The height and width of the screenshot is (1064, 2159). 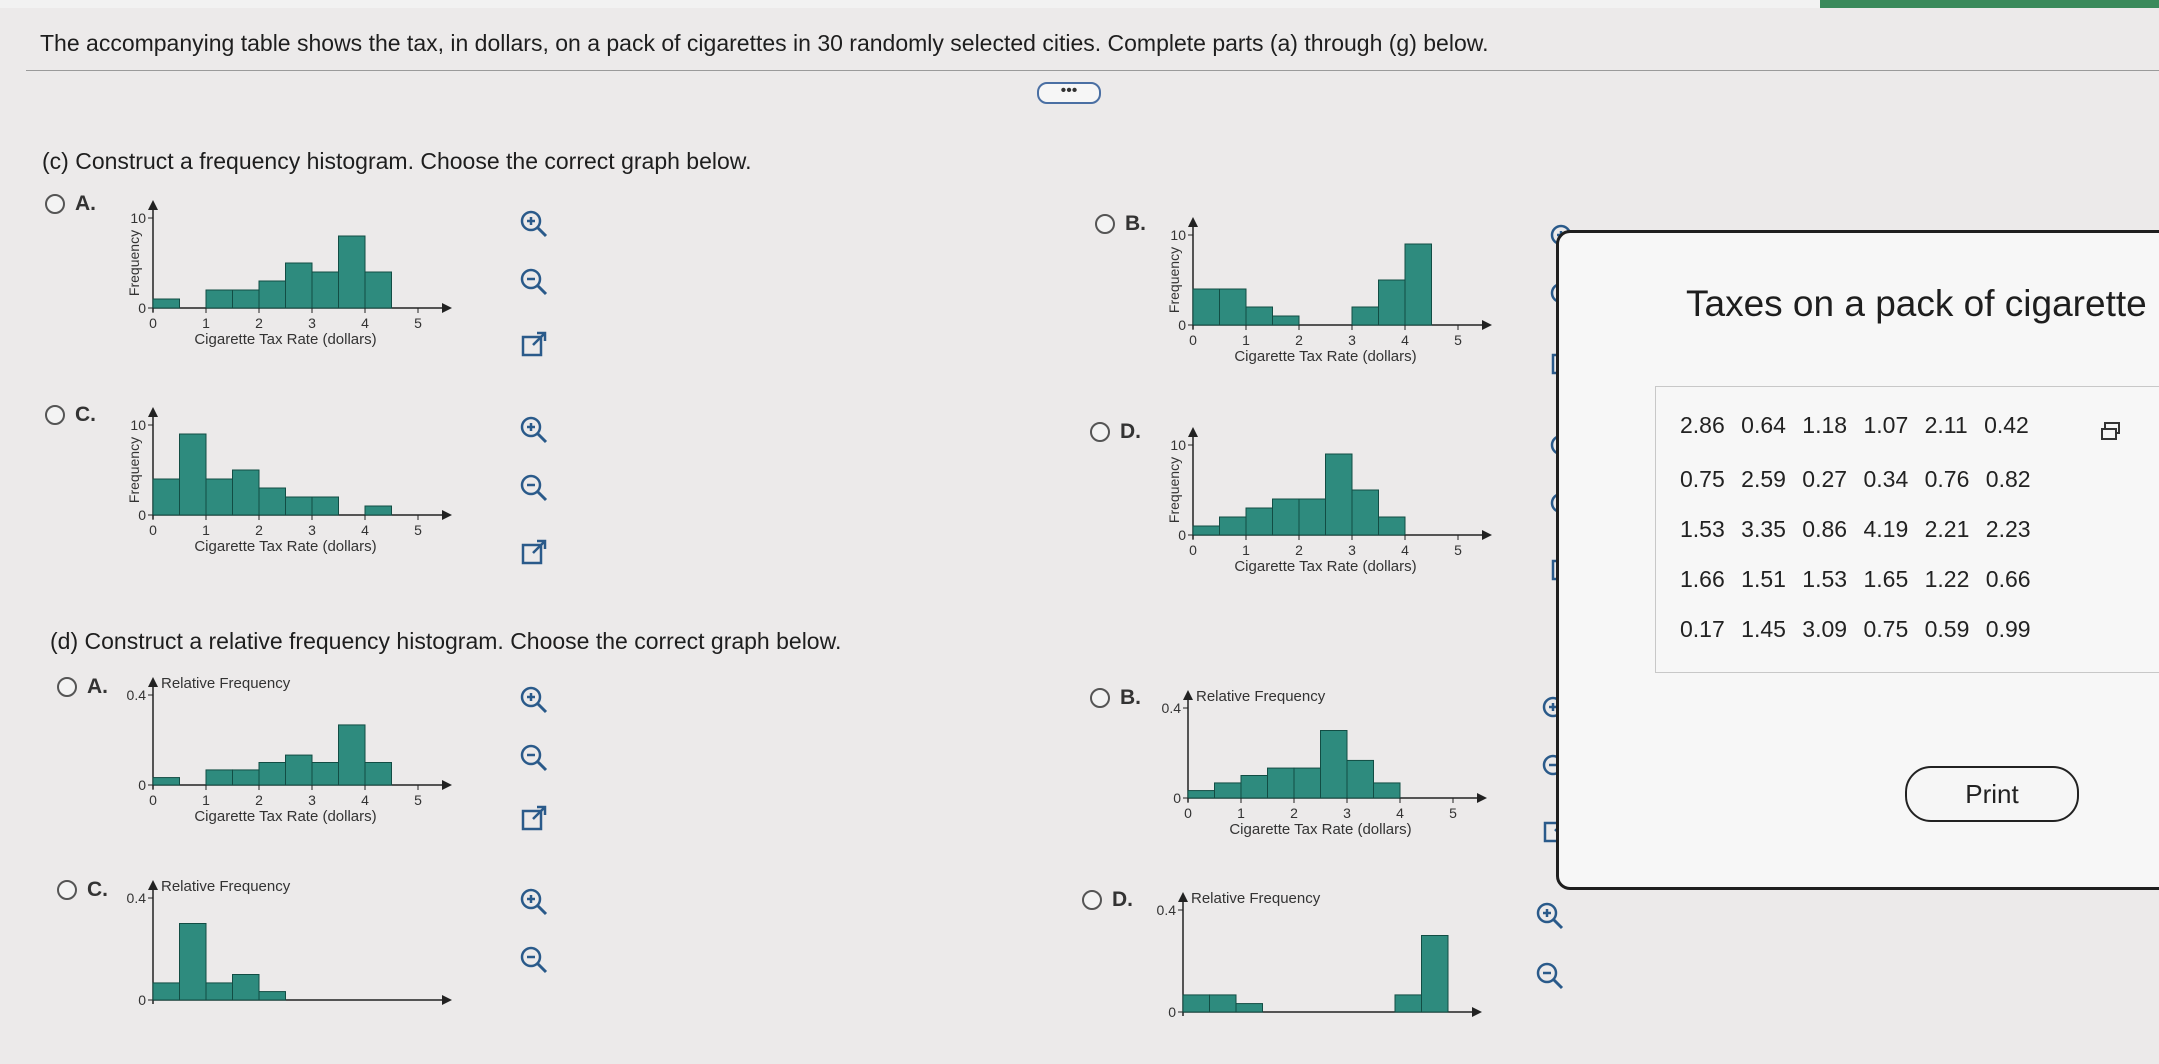 What do you see at coordinates (1172, 708) in the screenshot?
I see `y-tick-label: 0.4` at bounding box center [1172, 708].